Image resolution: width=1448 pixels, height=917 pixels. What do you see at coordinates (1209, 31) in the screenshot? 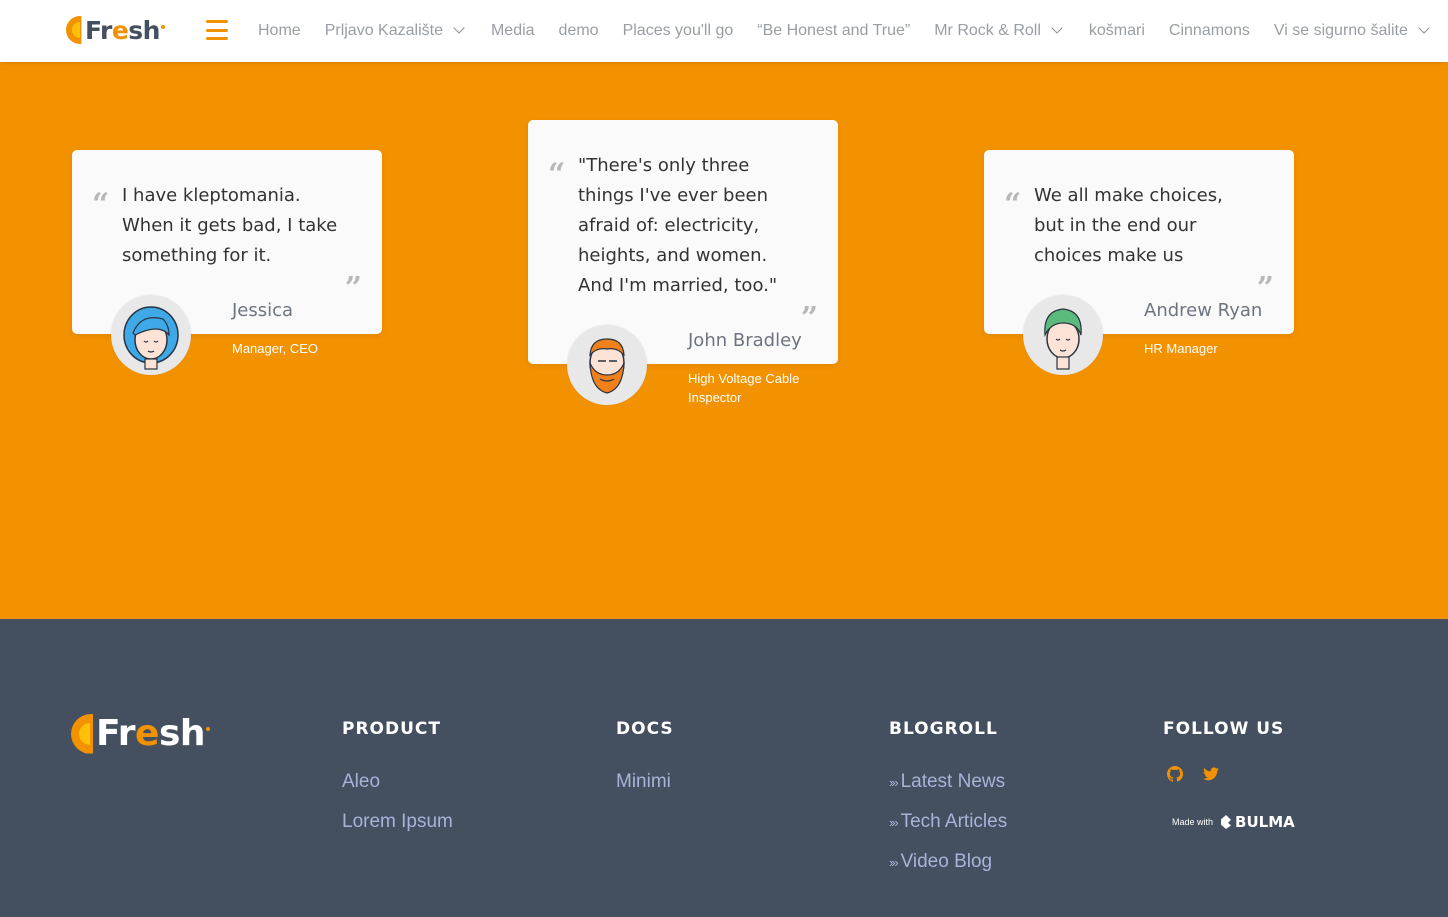
I see `nav-item-cinnamons: Cinnamons` at bounding box center [1209, 31].